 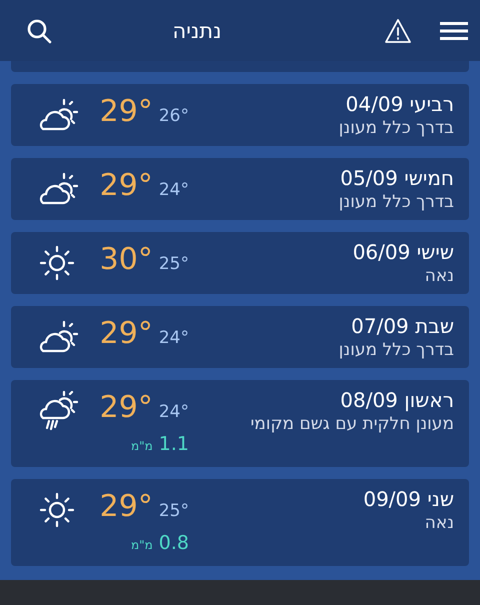 What do you see at coordinates (397, 178) in the screenshot?
I see `day-date: חמישי 05/09` at bounding box center [397, 178].